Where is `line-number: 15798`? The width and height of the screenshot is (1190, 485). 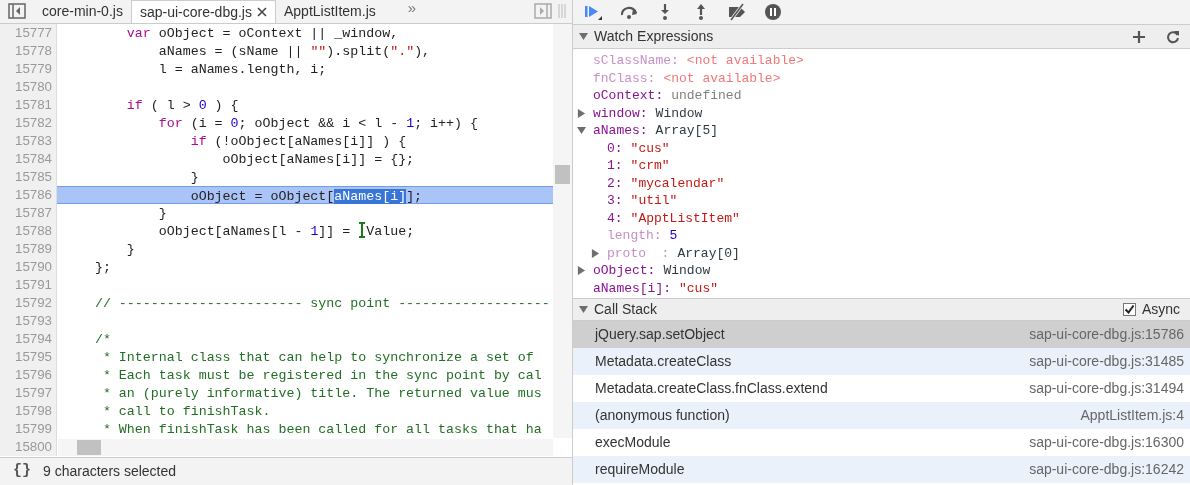 line-number: 15798 is located at coordinates (28, 411).